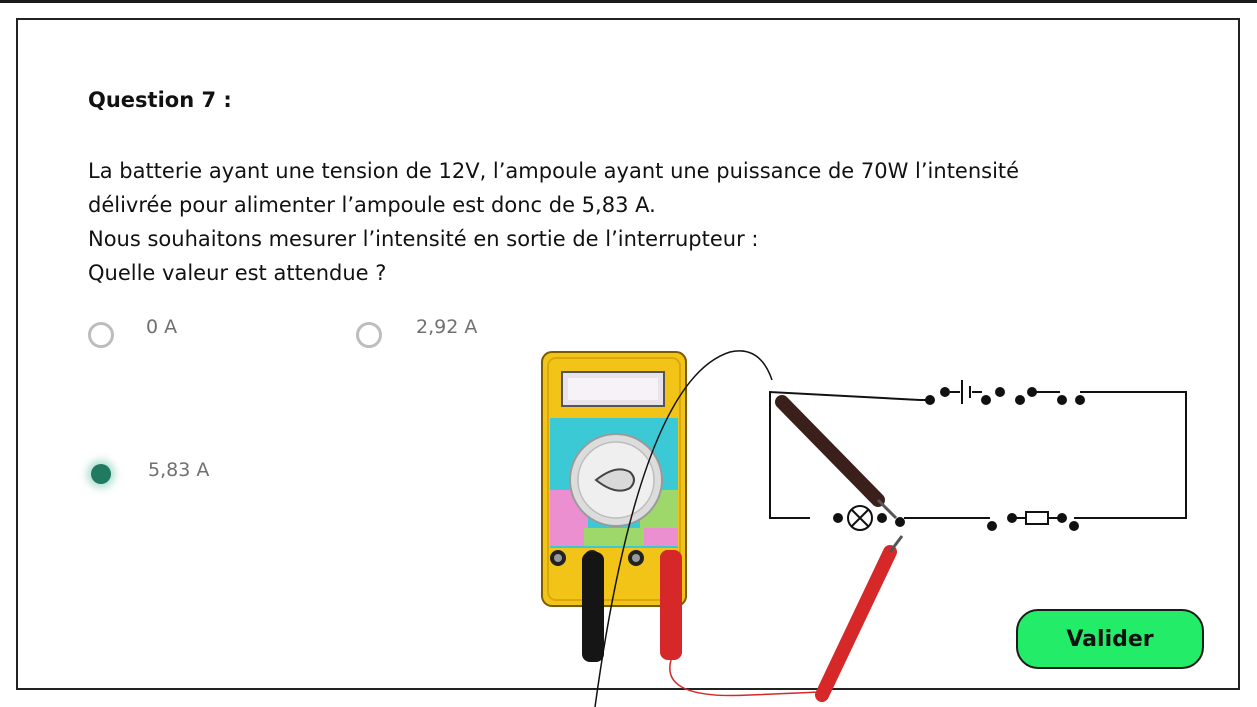 The image size is (1257, 707). What do you see at coordinates (179, 470) in the screenshot?
I see `option-label: 5,83 A` at bounding box center [179, 470].